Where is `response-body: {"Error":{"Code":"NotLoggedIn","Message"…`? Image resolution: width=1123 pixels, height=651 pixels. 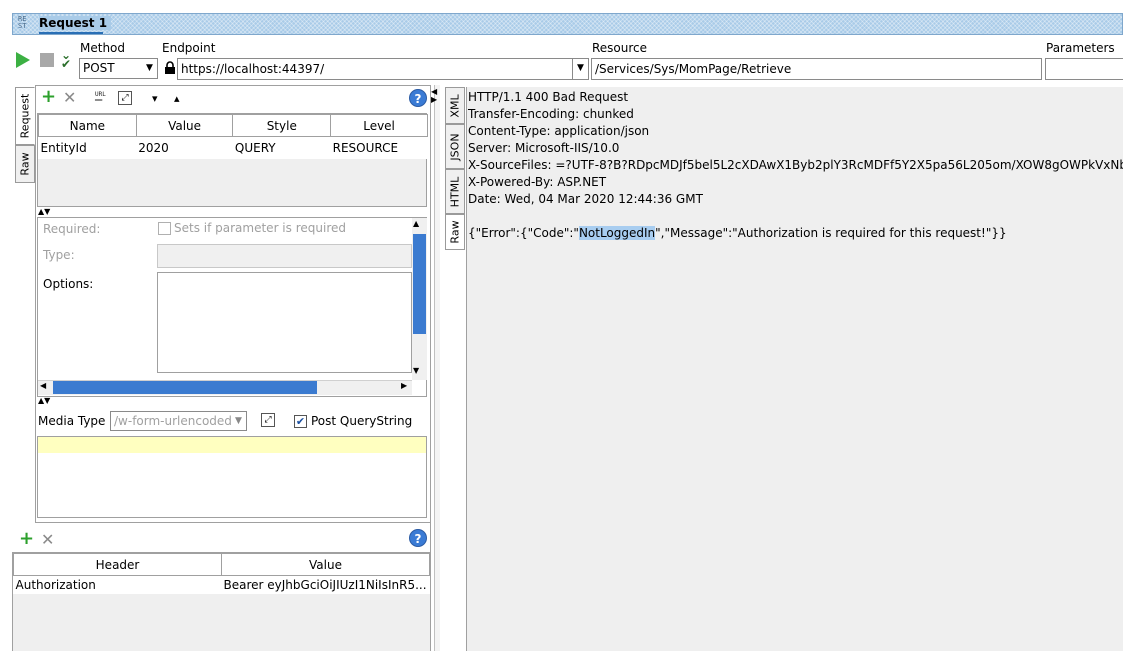 response-body: {"Error":{"Code":"NotLoggedIn","Message"… is located at coordinates (737, 233).